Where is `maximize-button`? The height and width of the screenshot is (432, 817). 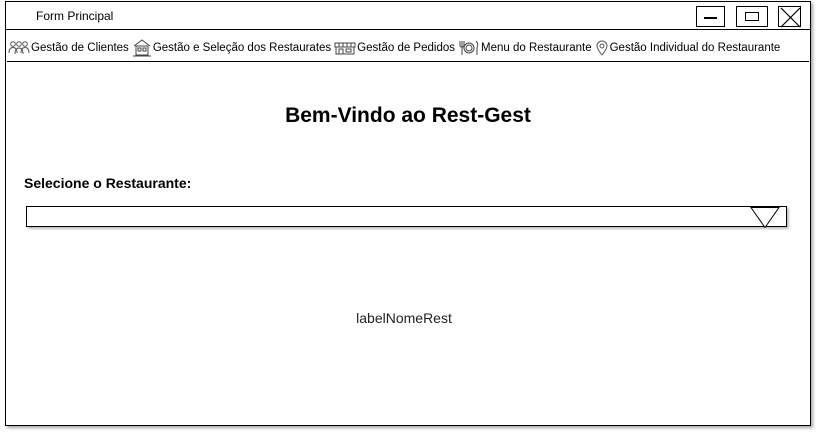 maximize-button is located at coordinates (752, 16).